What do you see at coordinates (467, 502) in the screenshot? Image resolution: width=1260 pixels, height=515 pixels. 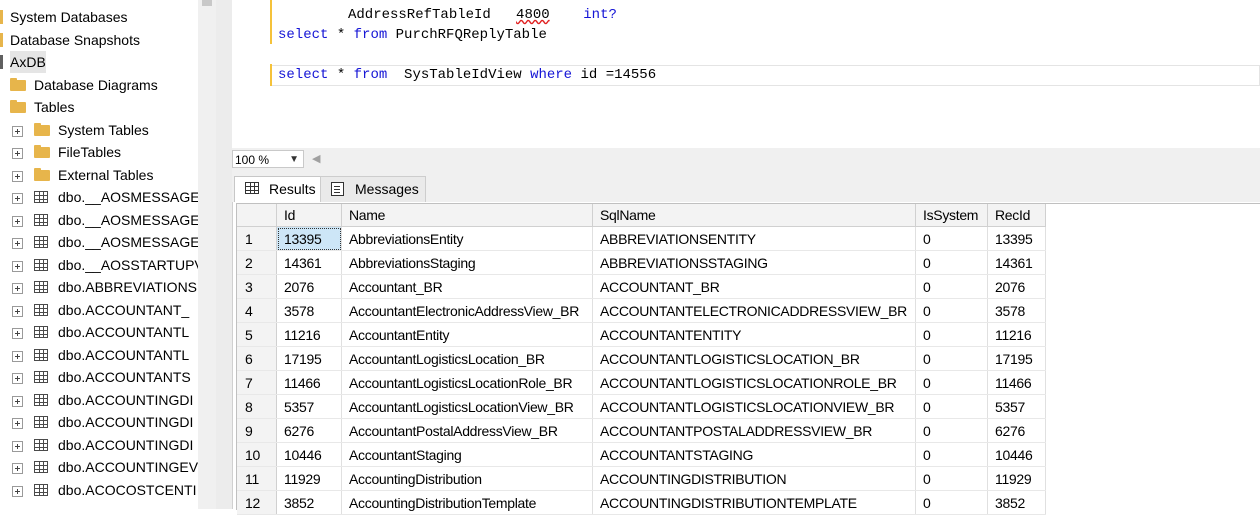 I see `grid-cell: AccountingDistributionTemplate` at bounding box center [467, 502].